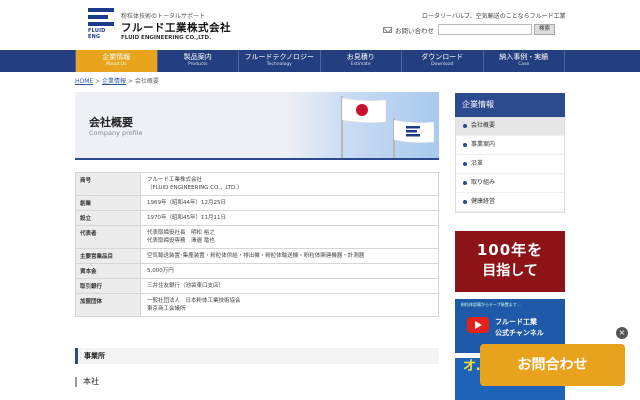 This screenshot has width=640, height=400. Describe the element at coordinates (108, 305) in the screenshot. I see `row-label: 加盟団体` at that location.